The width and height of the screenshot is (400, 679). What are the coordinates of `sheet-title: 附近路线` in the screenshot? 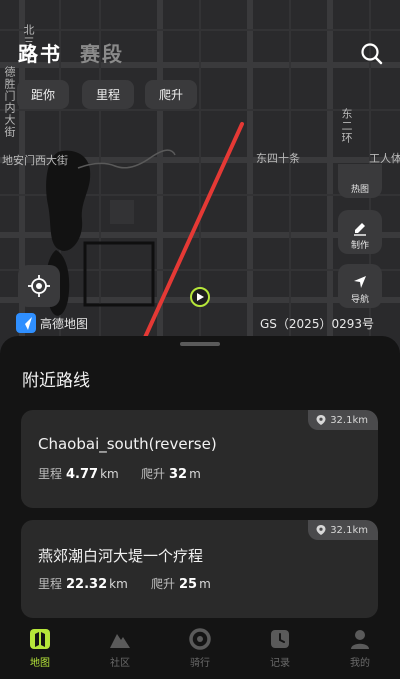 It's located at (56, 381).